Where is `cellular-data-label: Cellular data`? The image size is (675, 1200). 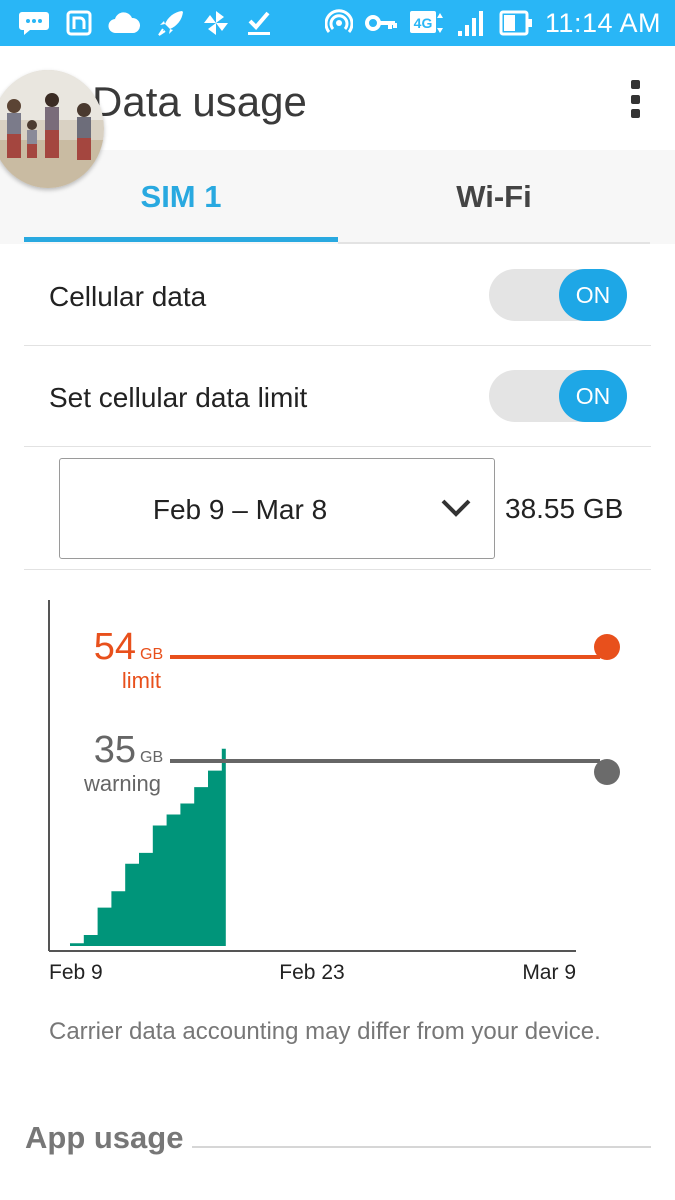
cellular-data-label: Cellular data is located at coordinates (128, 296).